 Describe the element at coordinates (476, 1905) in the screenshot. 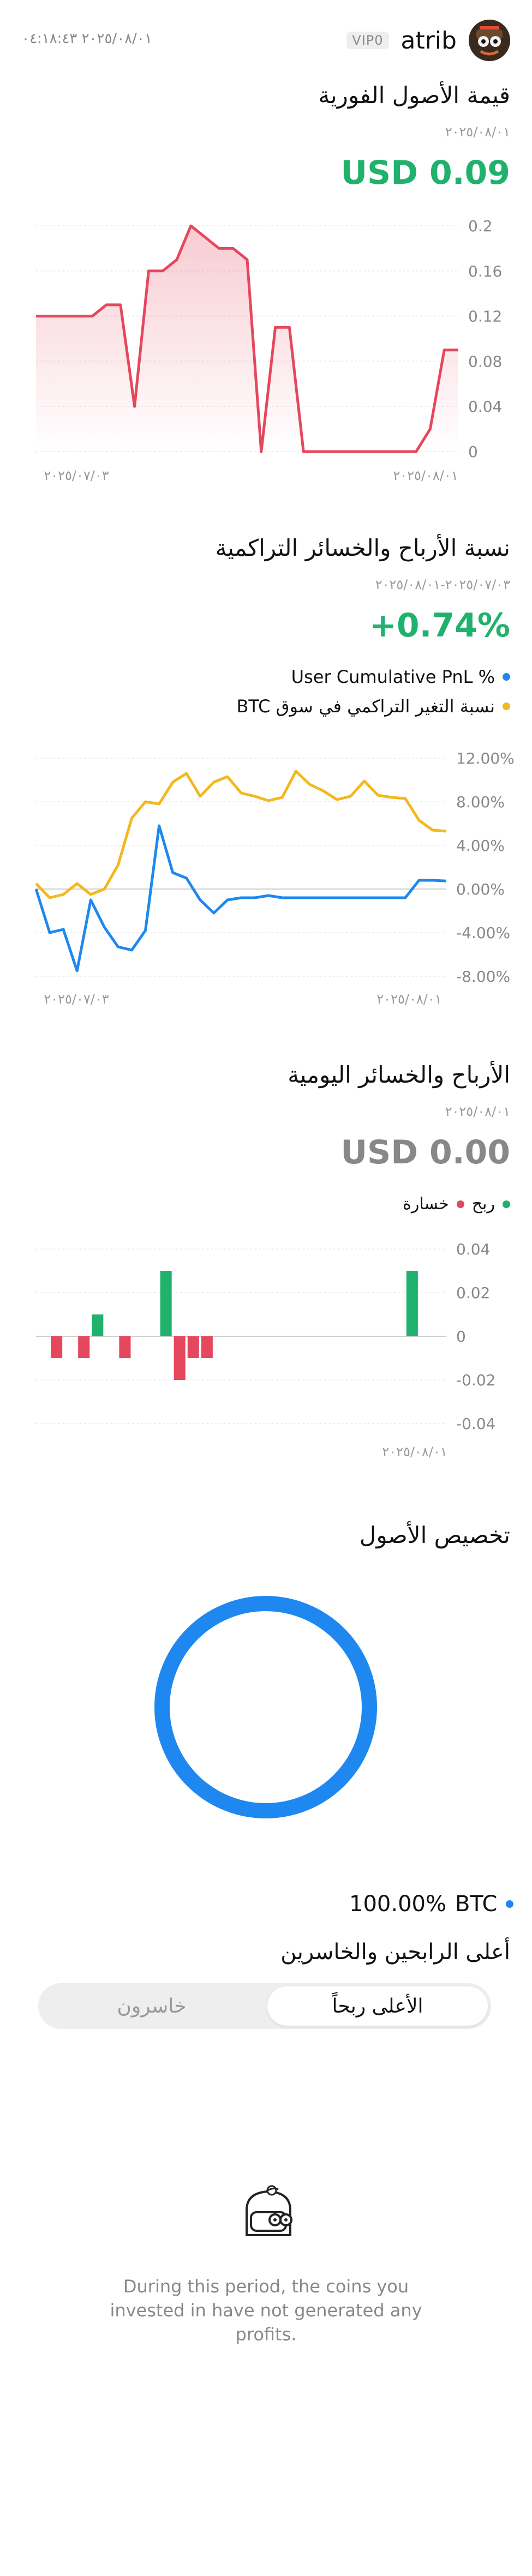

I see `allocation-asset: BTC` at that location.